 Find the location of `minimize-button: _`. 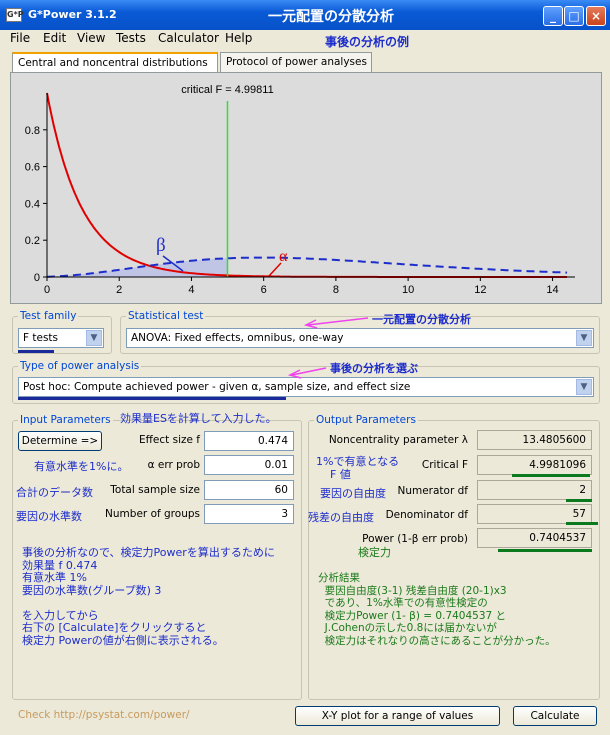

minimize-button: _ is located at coordinates (553, 16).